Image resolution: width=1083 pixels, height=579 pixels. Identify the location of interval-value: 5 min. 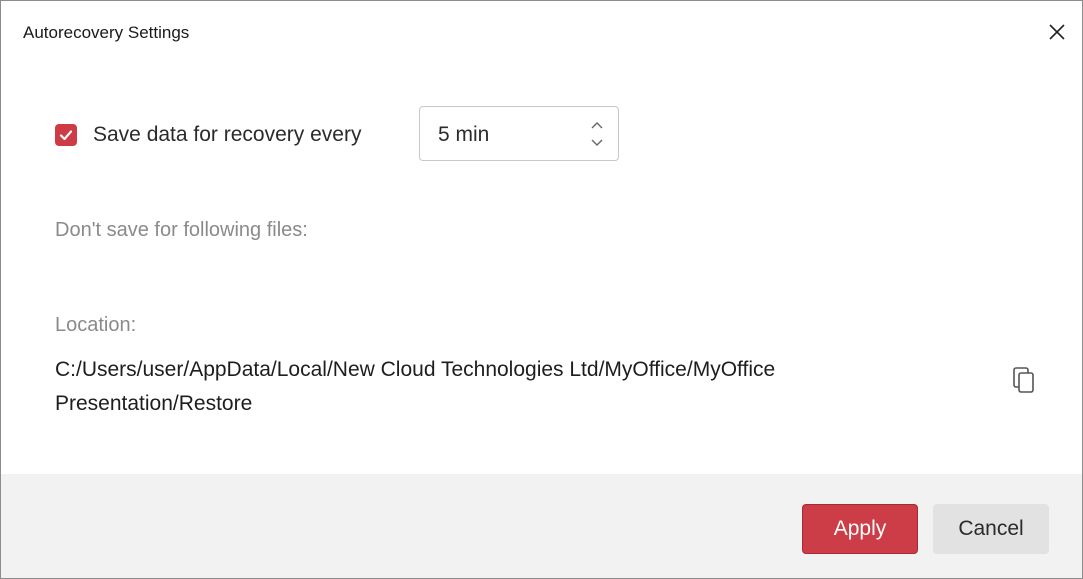
(463, 135).